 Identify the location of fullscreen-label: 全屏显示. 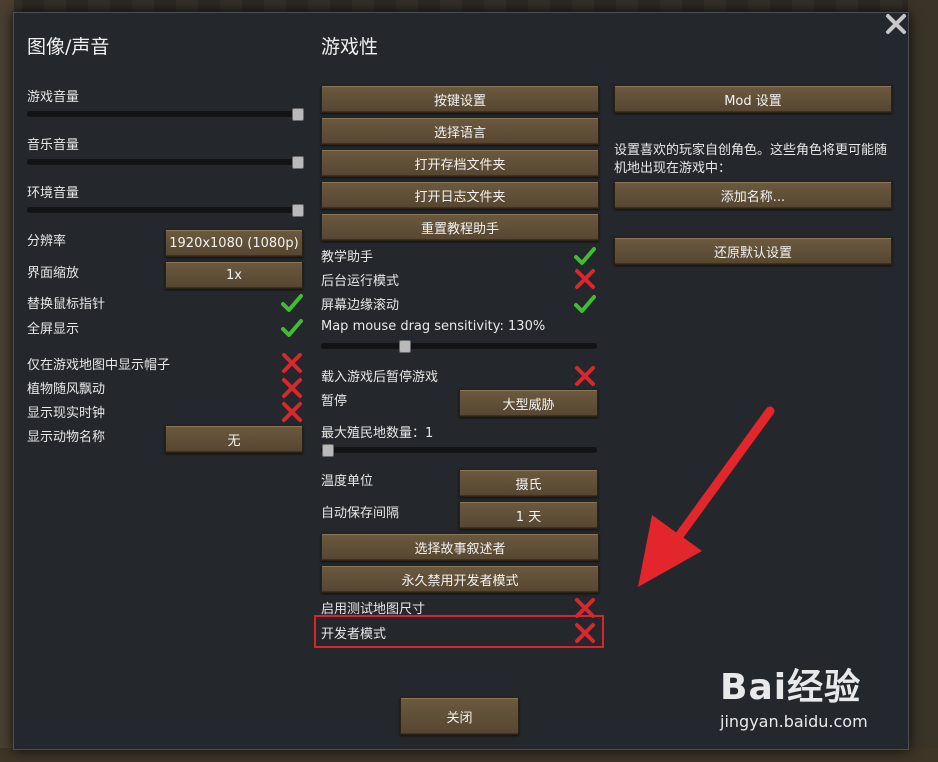
(53, 329).